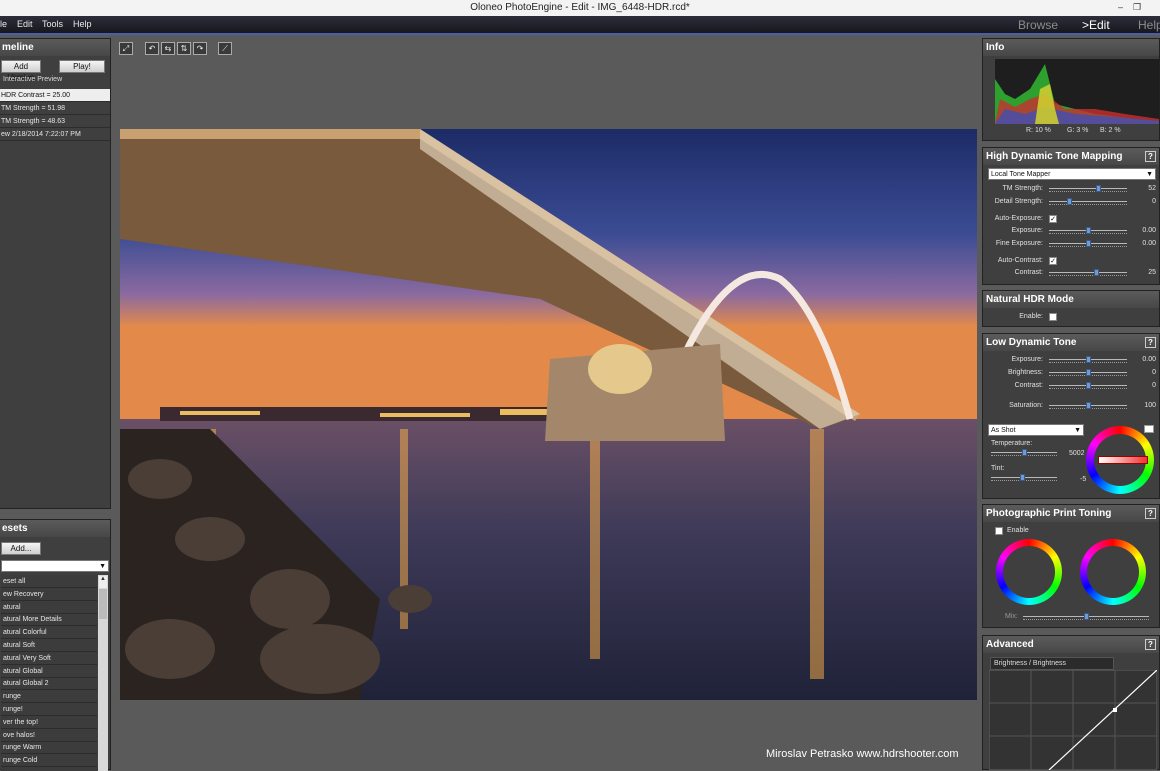 The width and height of the screenshot is (1160, 771). I want to click on menu-edit: Edit, so click(25, 24).